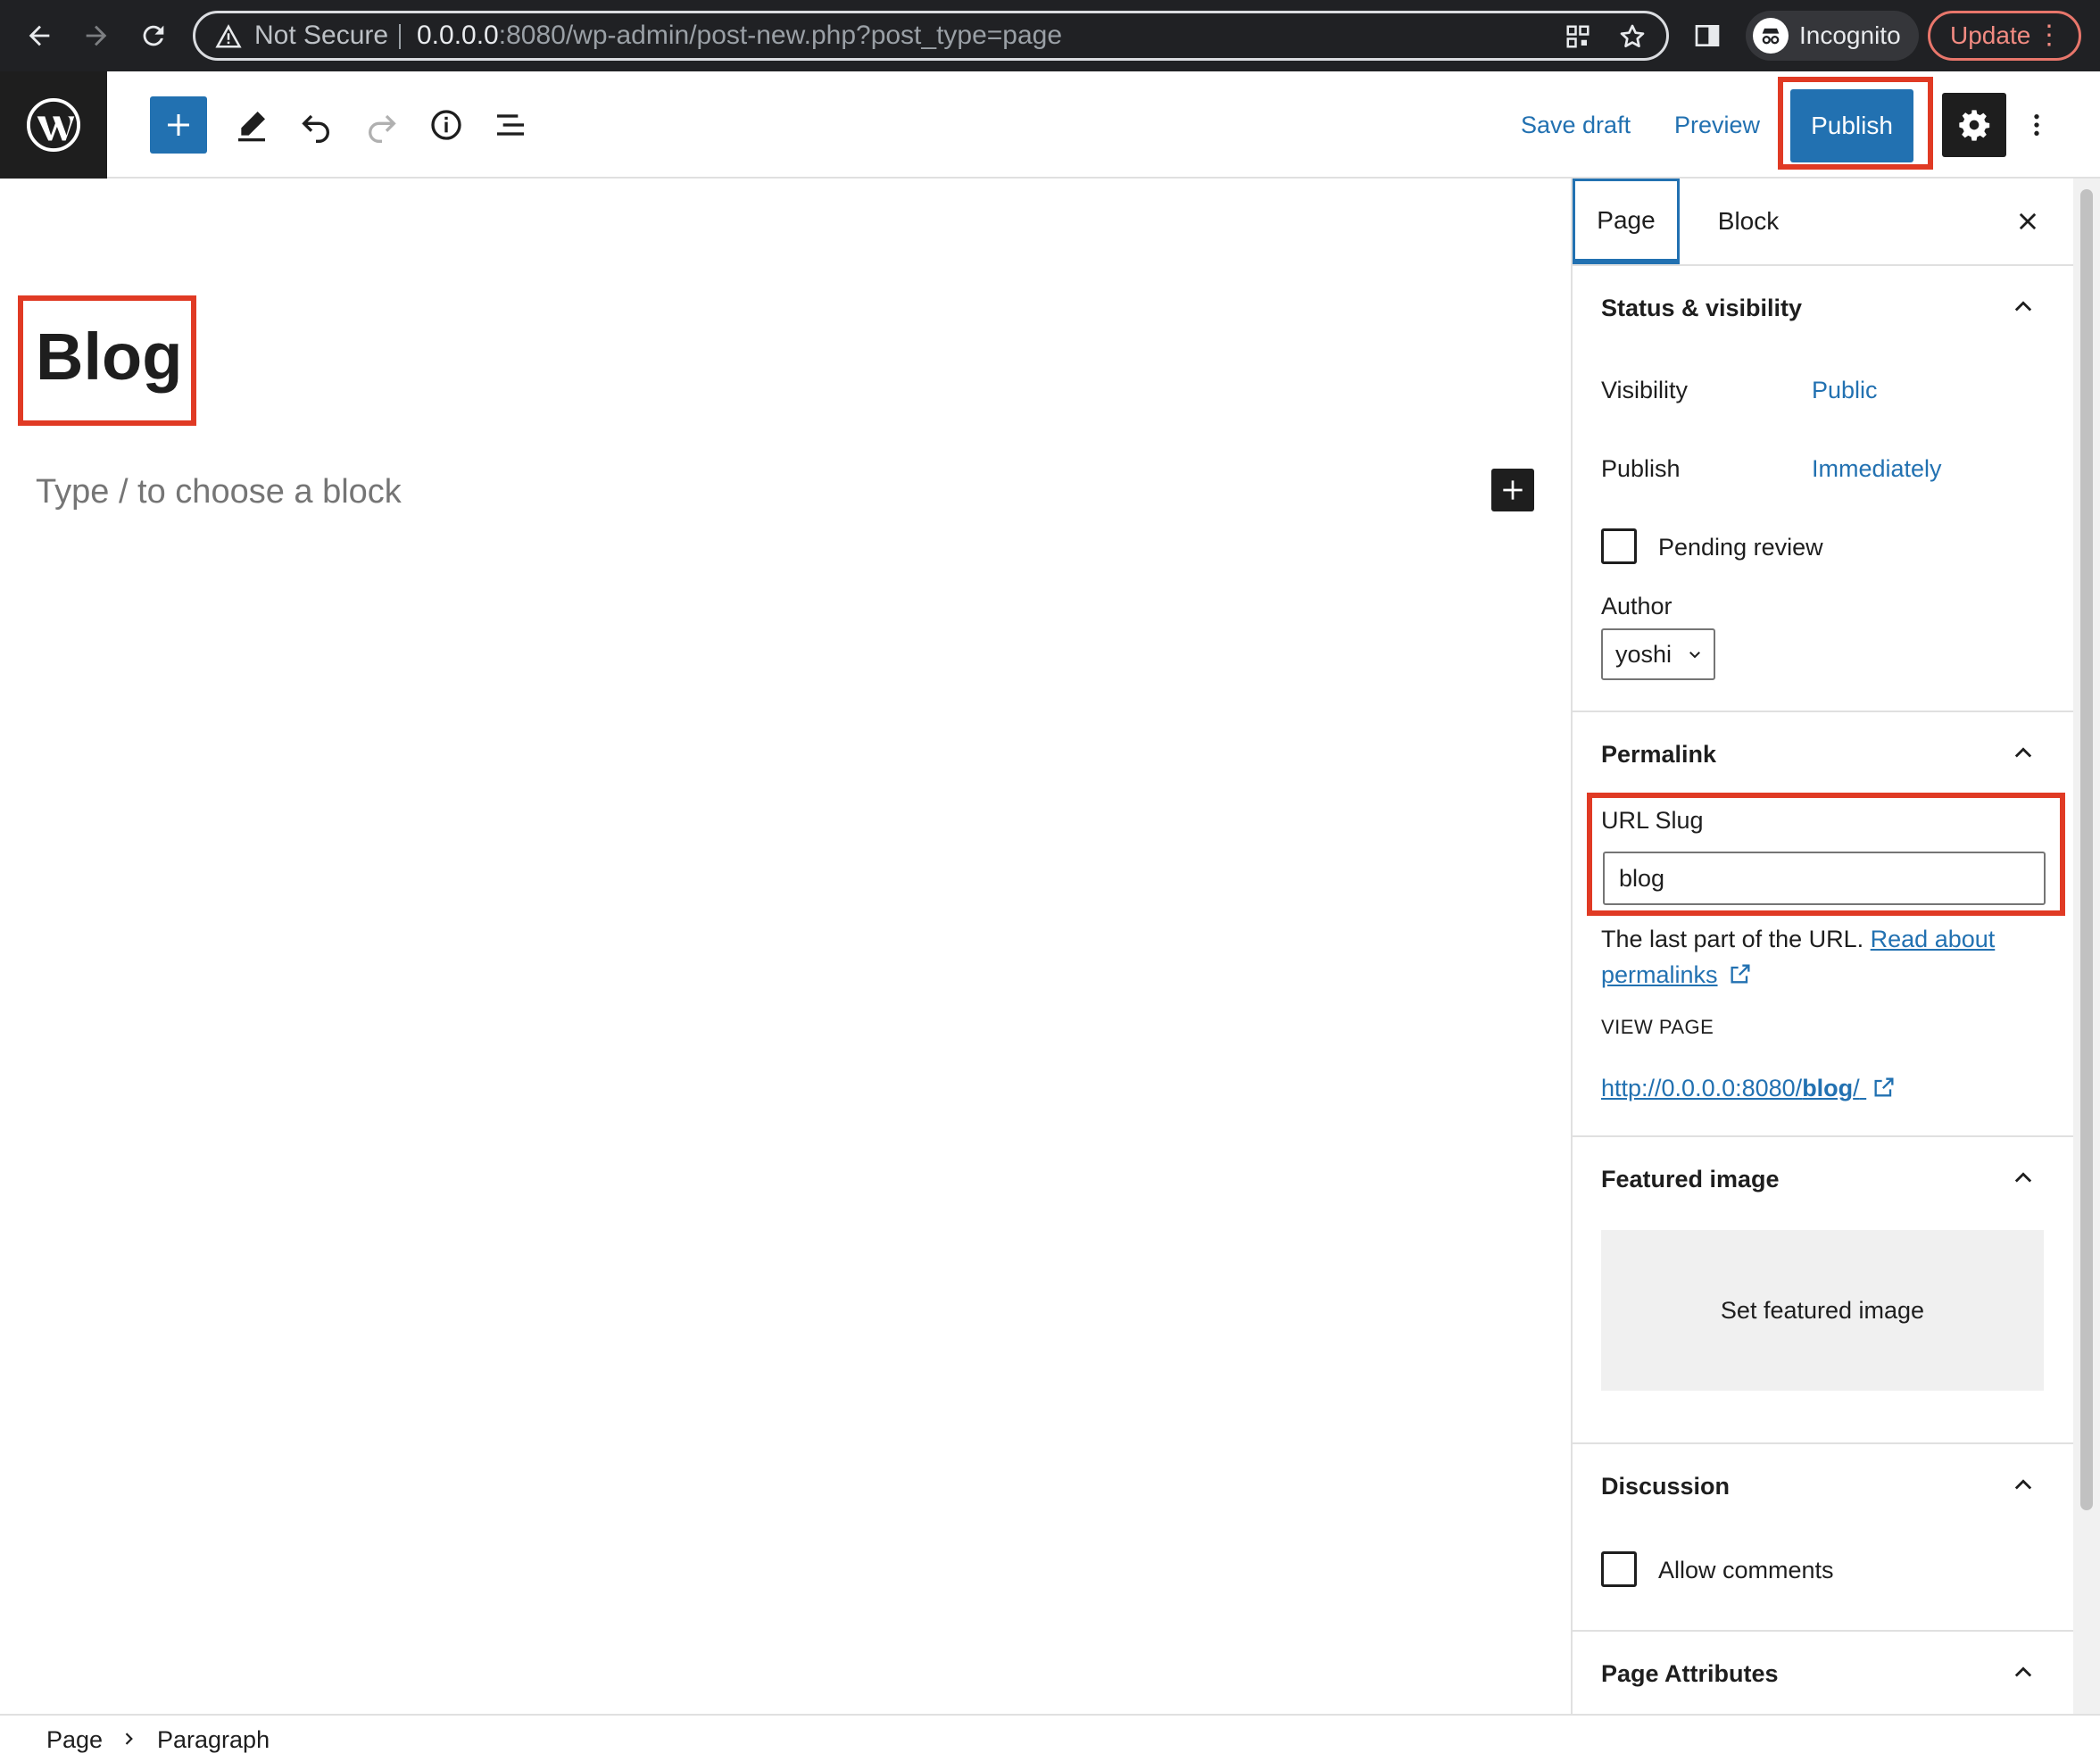  I want to click on permalinks-link: permalinks, so click(1659, 975).